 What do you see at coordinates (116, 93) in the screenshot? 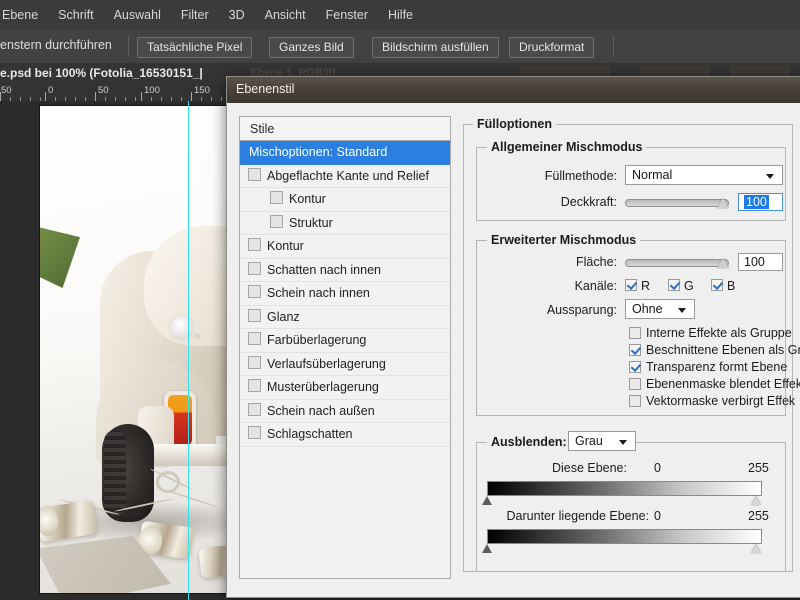
I see `horizontal-ruler: 50 0 50 100 150` at bounding box center [116, 93].